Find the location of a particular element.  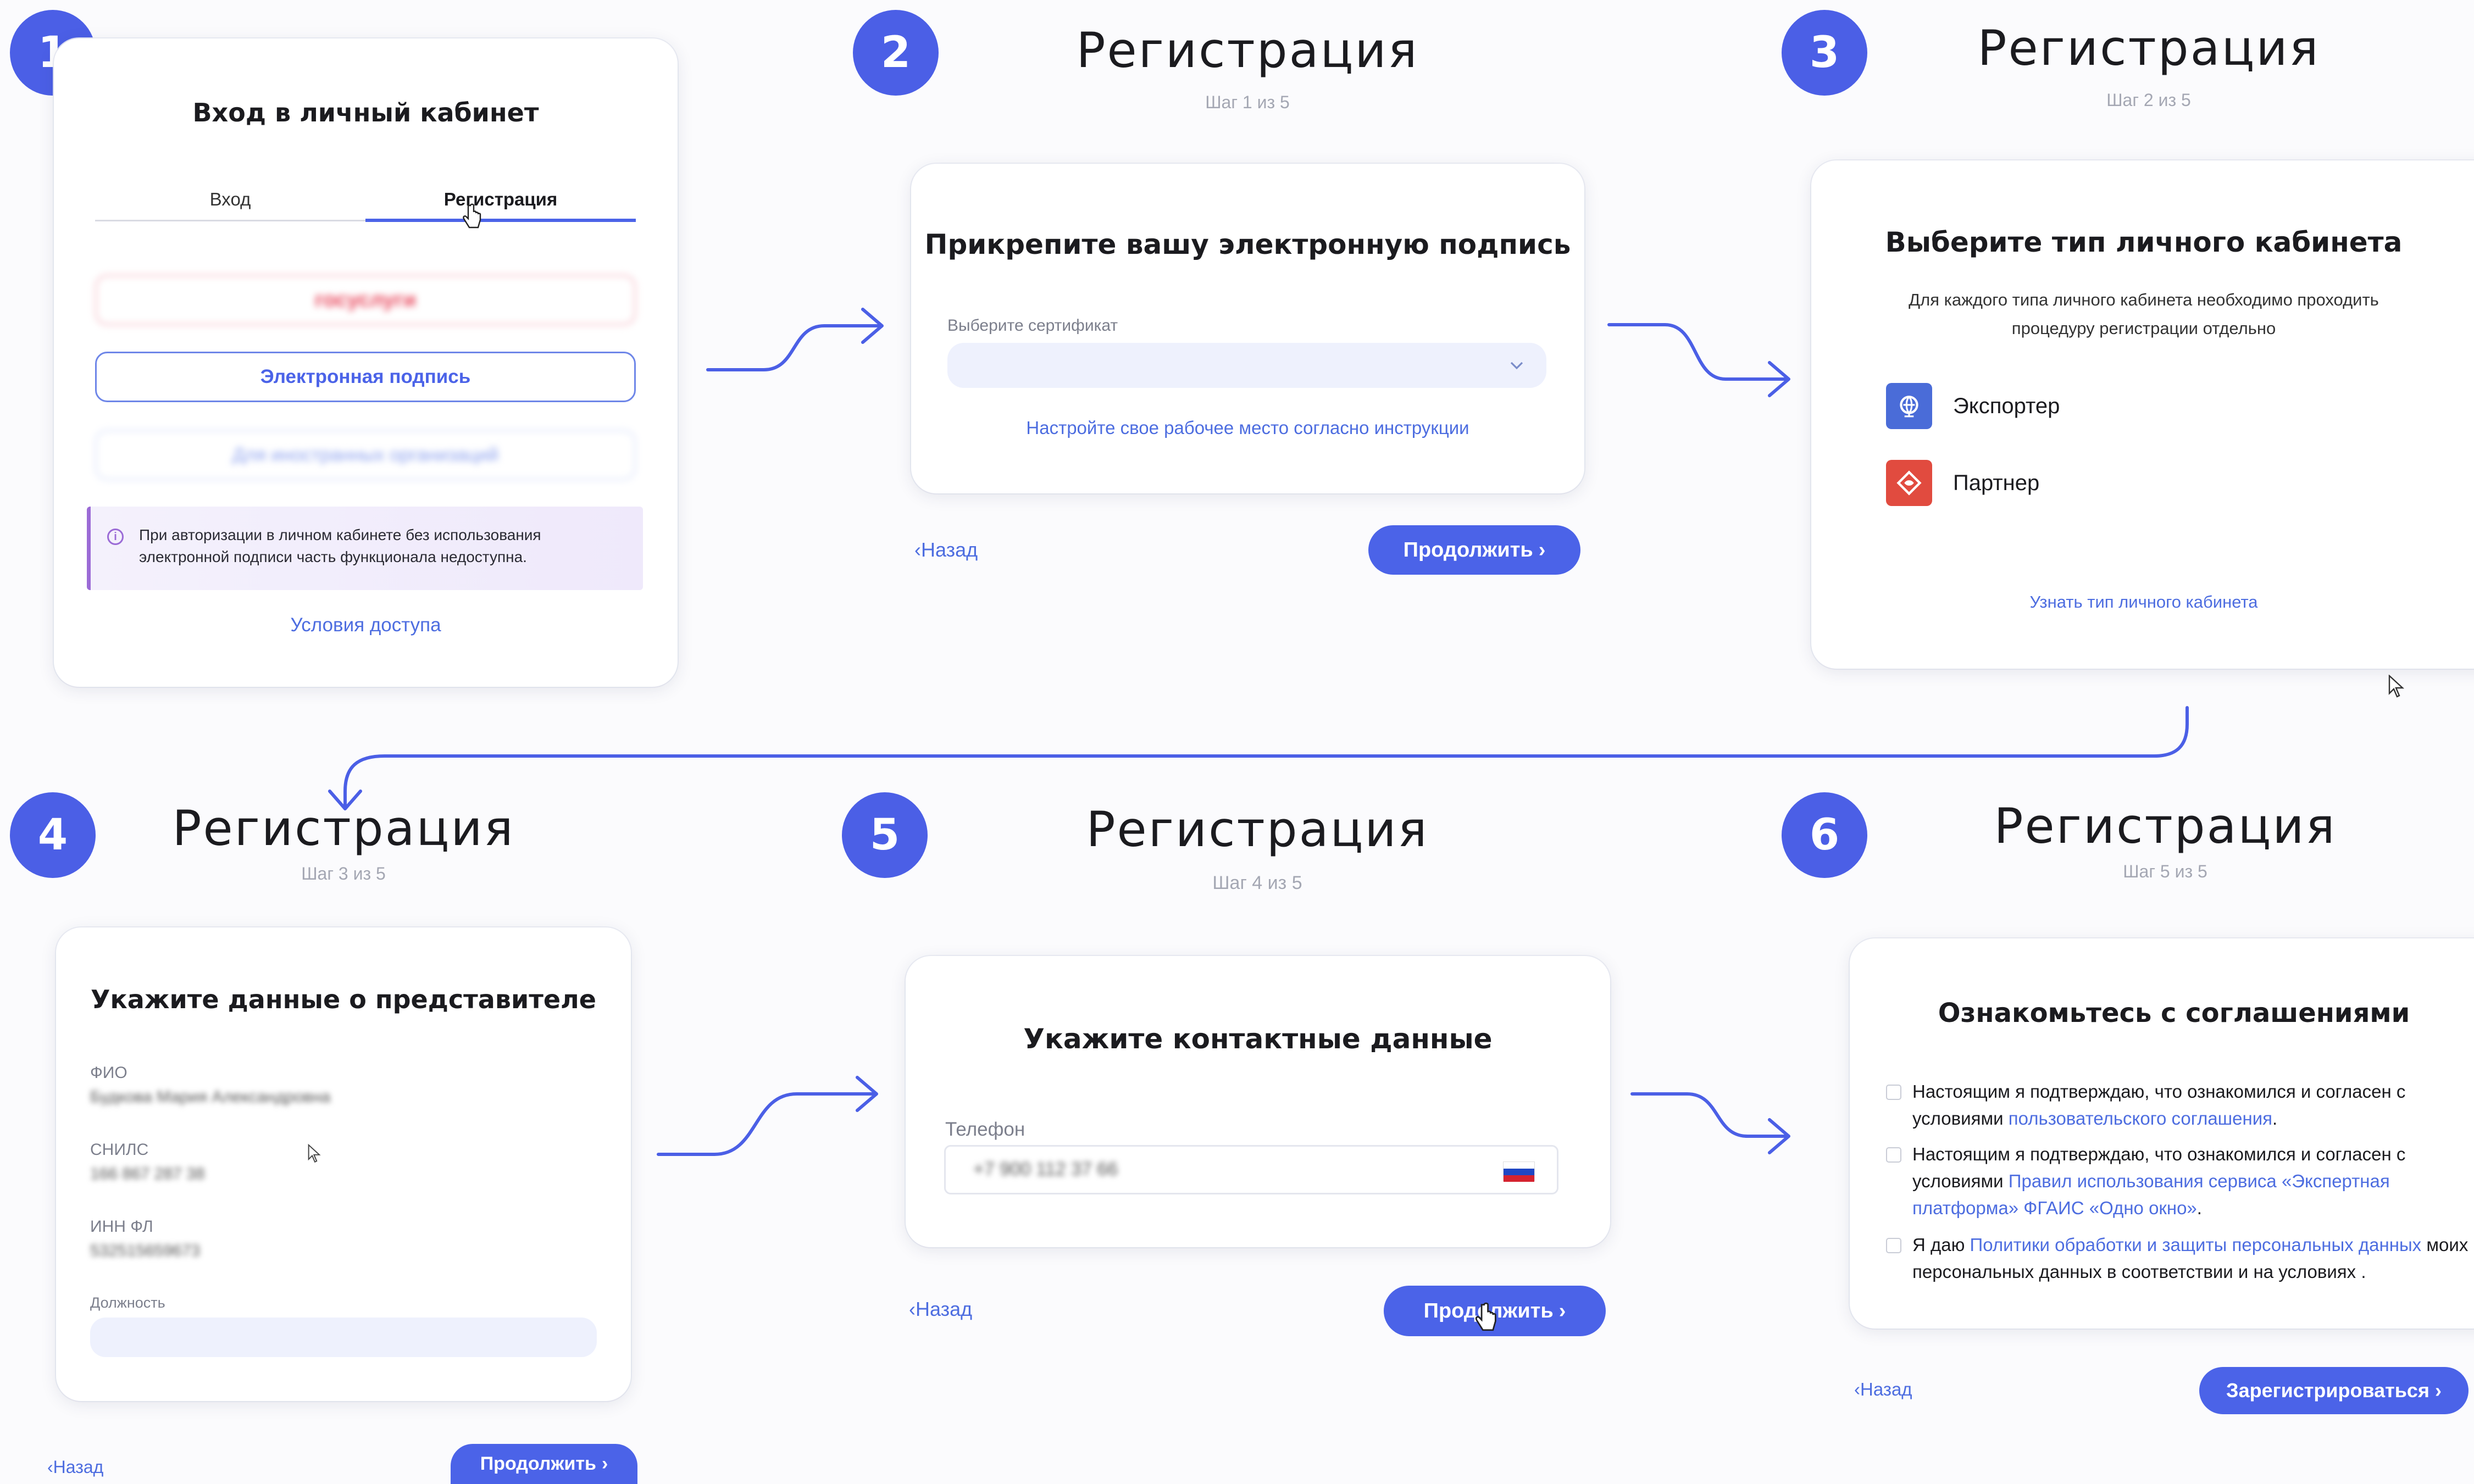

option-partner: Партнер is located at coordinates (1962, 483).